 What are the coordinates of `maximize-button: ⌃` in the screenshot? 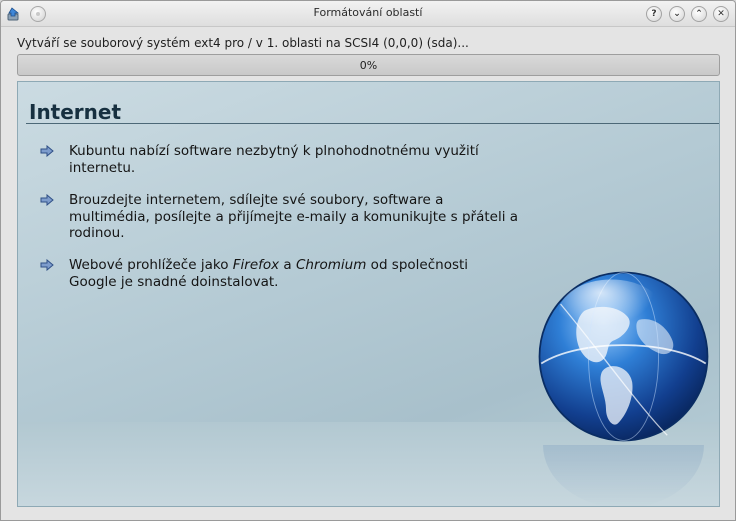 It's located at (699, 14).